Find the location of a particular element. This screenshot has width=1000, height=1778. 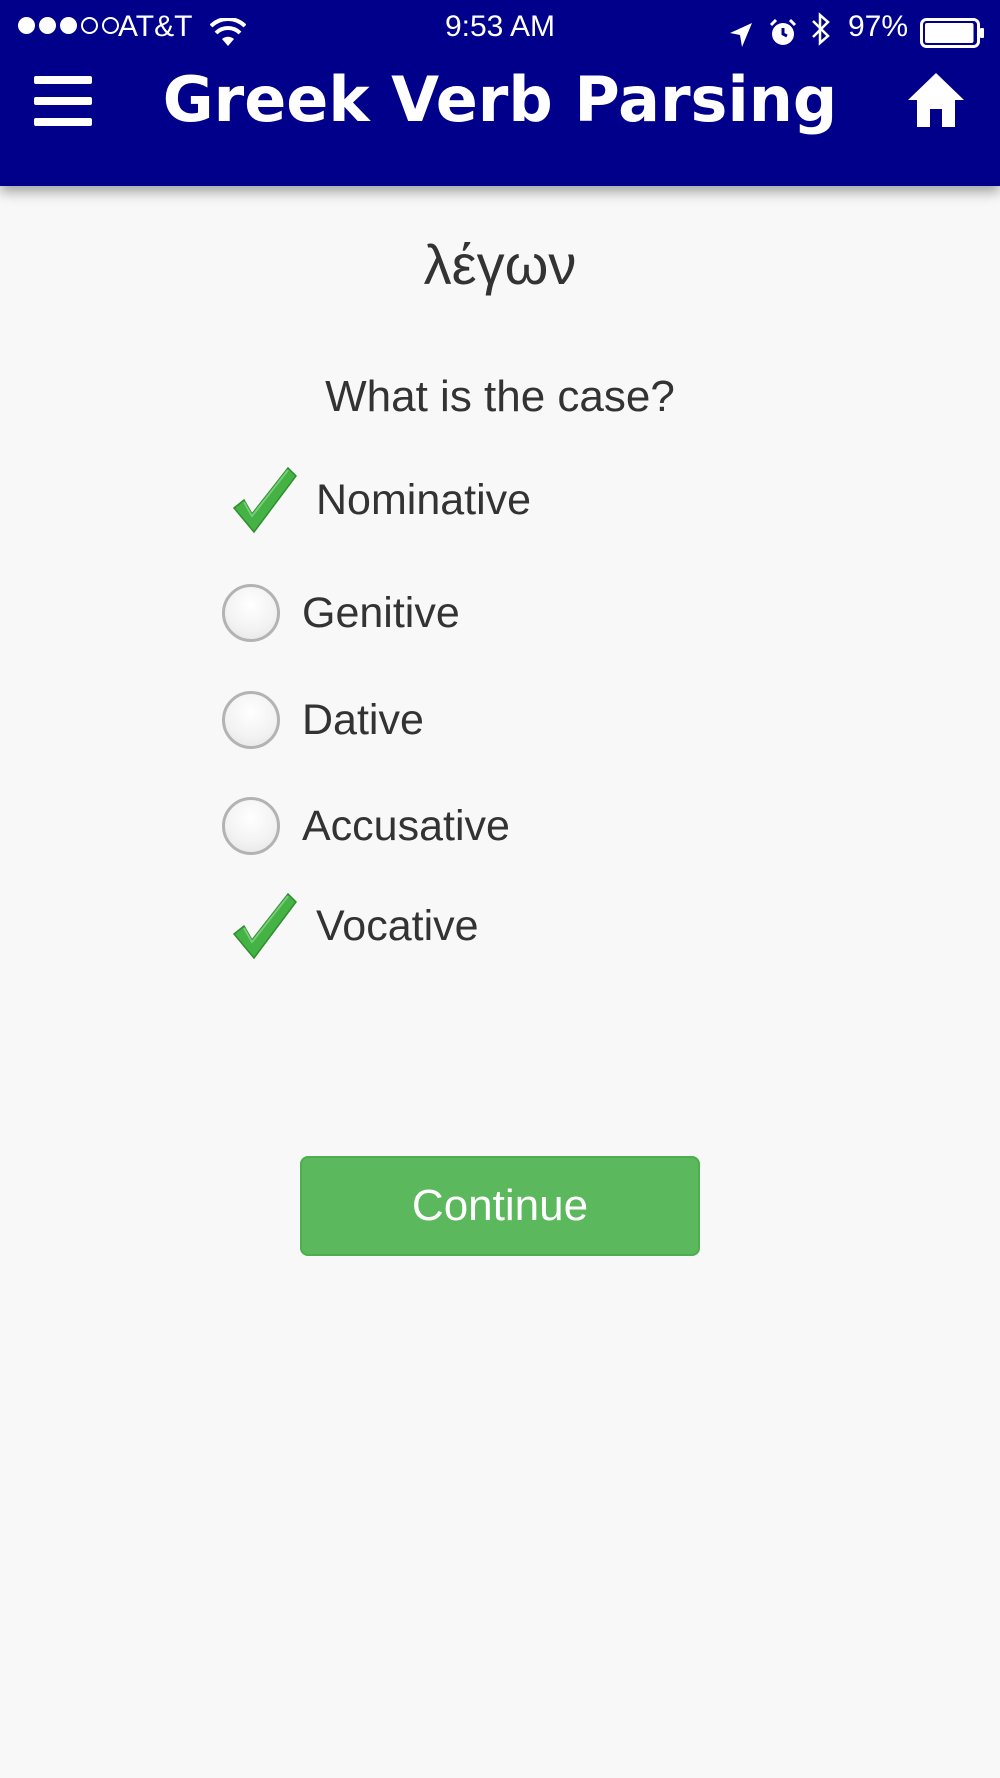

option-dative: Dative is located at coordinates (323, 720).